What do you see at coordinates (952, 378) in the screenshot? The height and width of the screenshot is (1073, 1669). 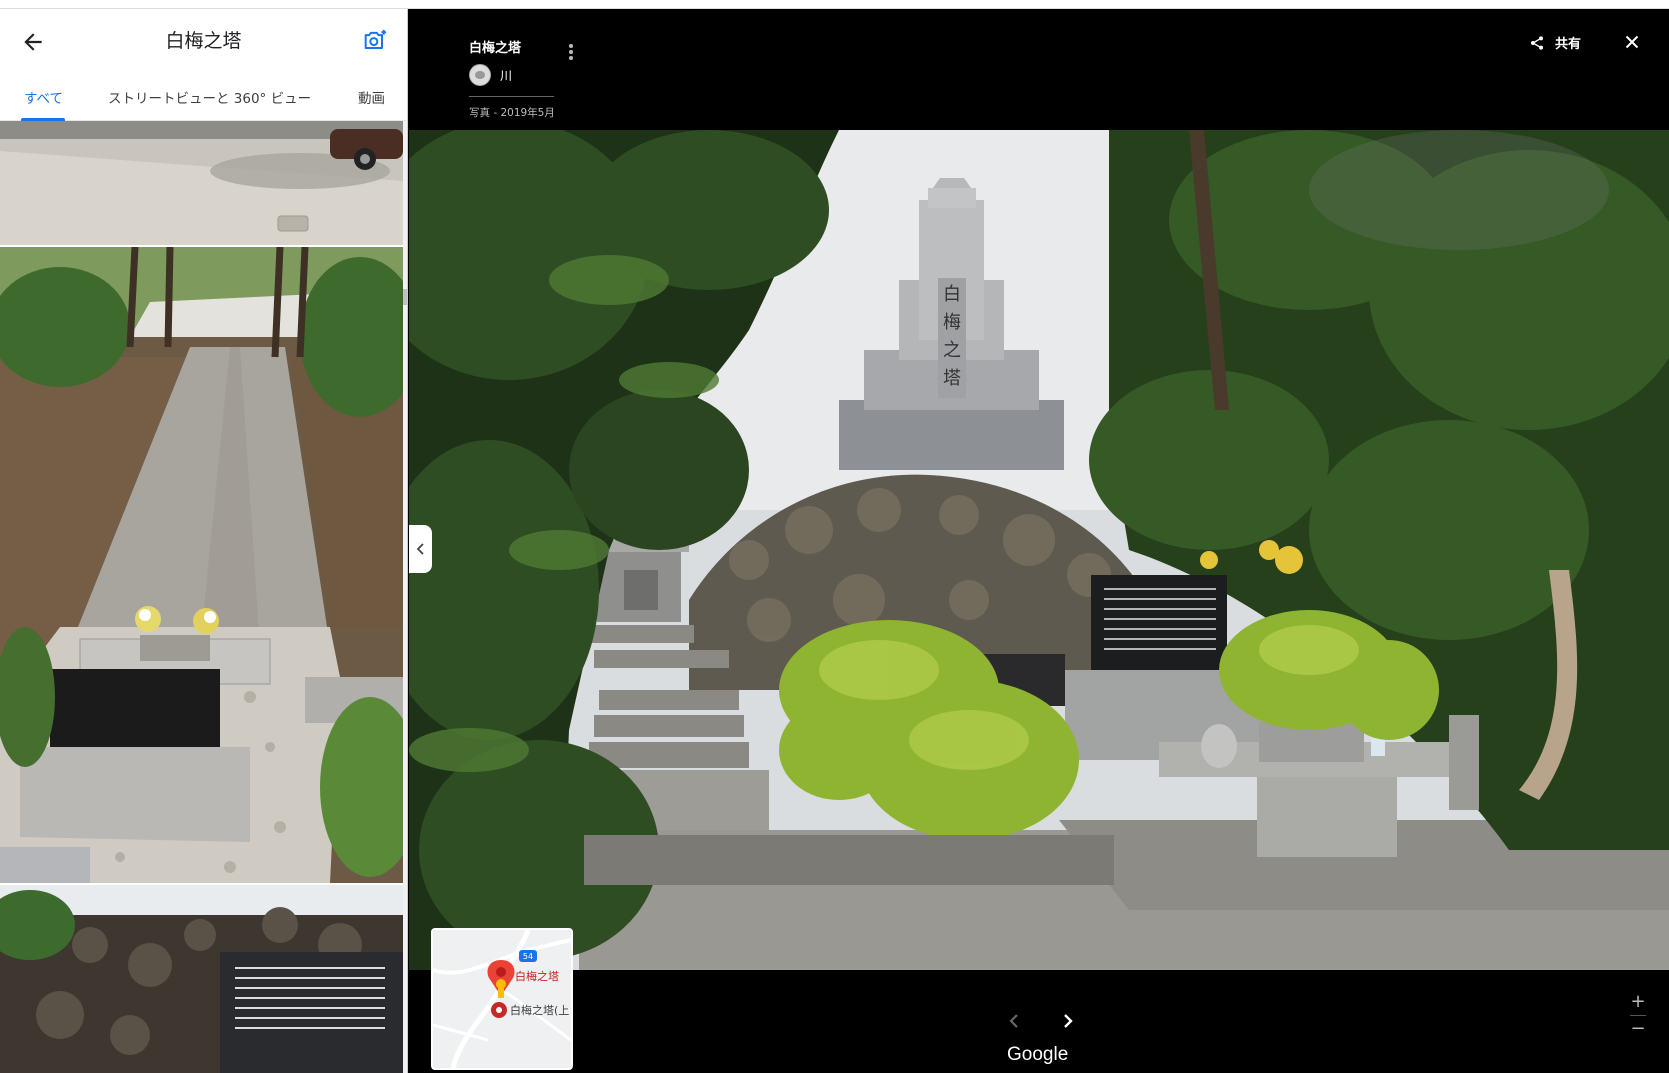 I see `svg-text: 塔` at bounding box center [952, 378].